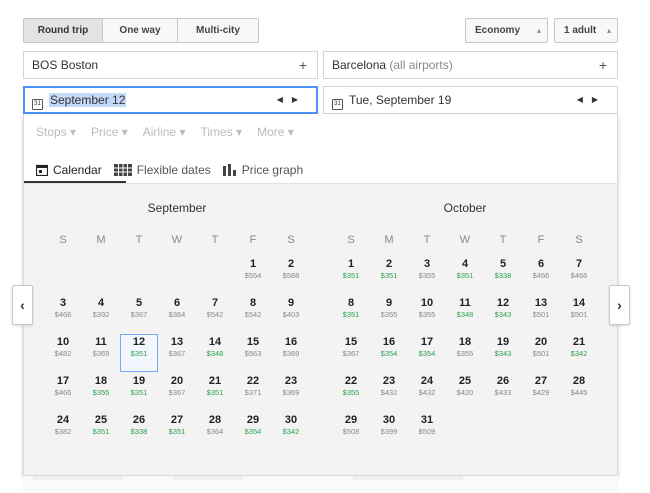 This screenshot has height=493, width=650. Describe the element at coordinates (177, 431) in the screenshot. I see `calendar-day: 27 $351` at that location.